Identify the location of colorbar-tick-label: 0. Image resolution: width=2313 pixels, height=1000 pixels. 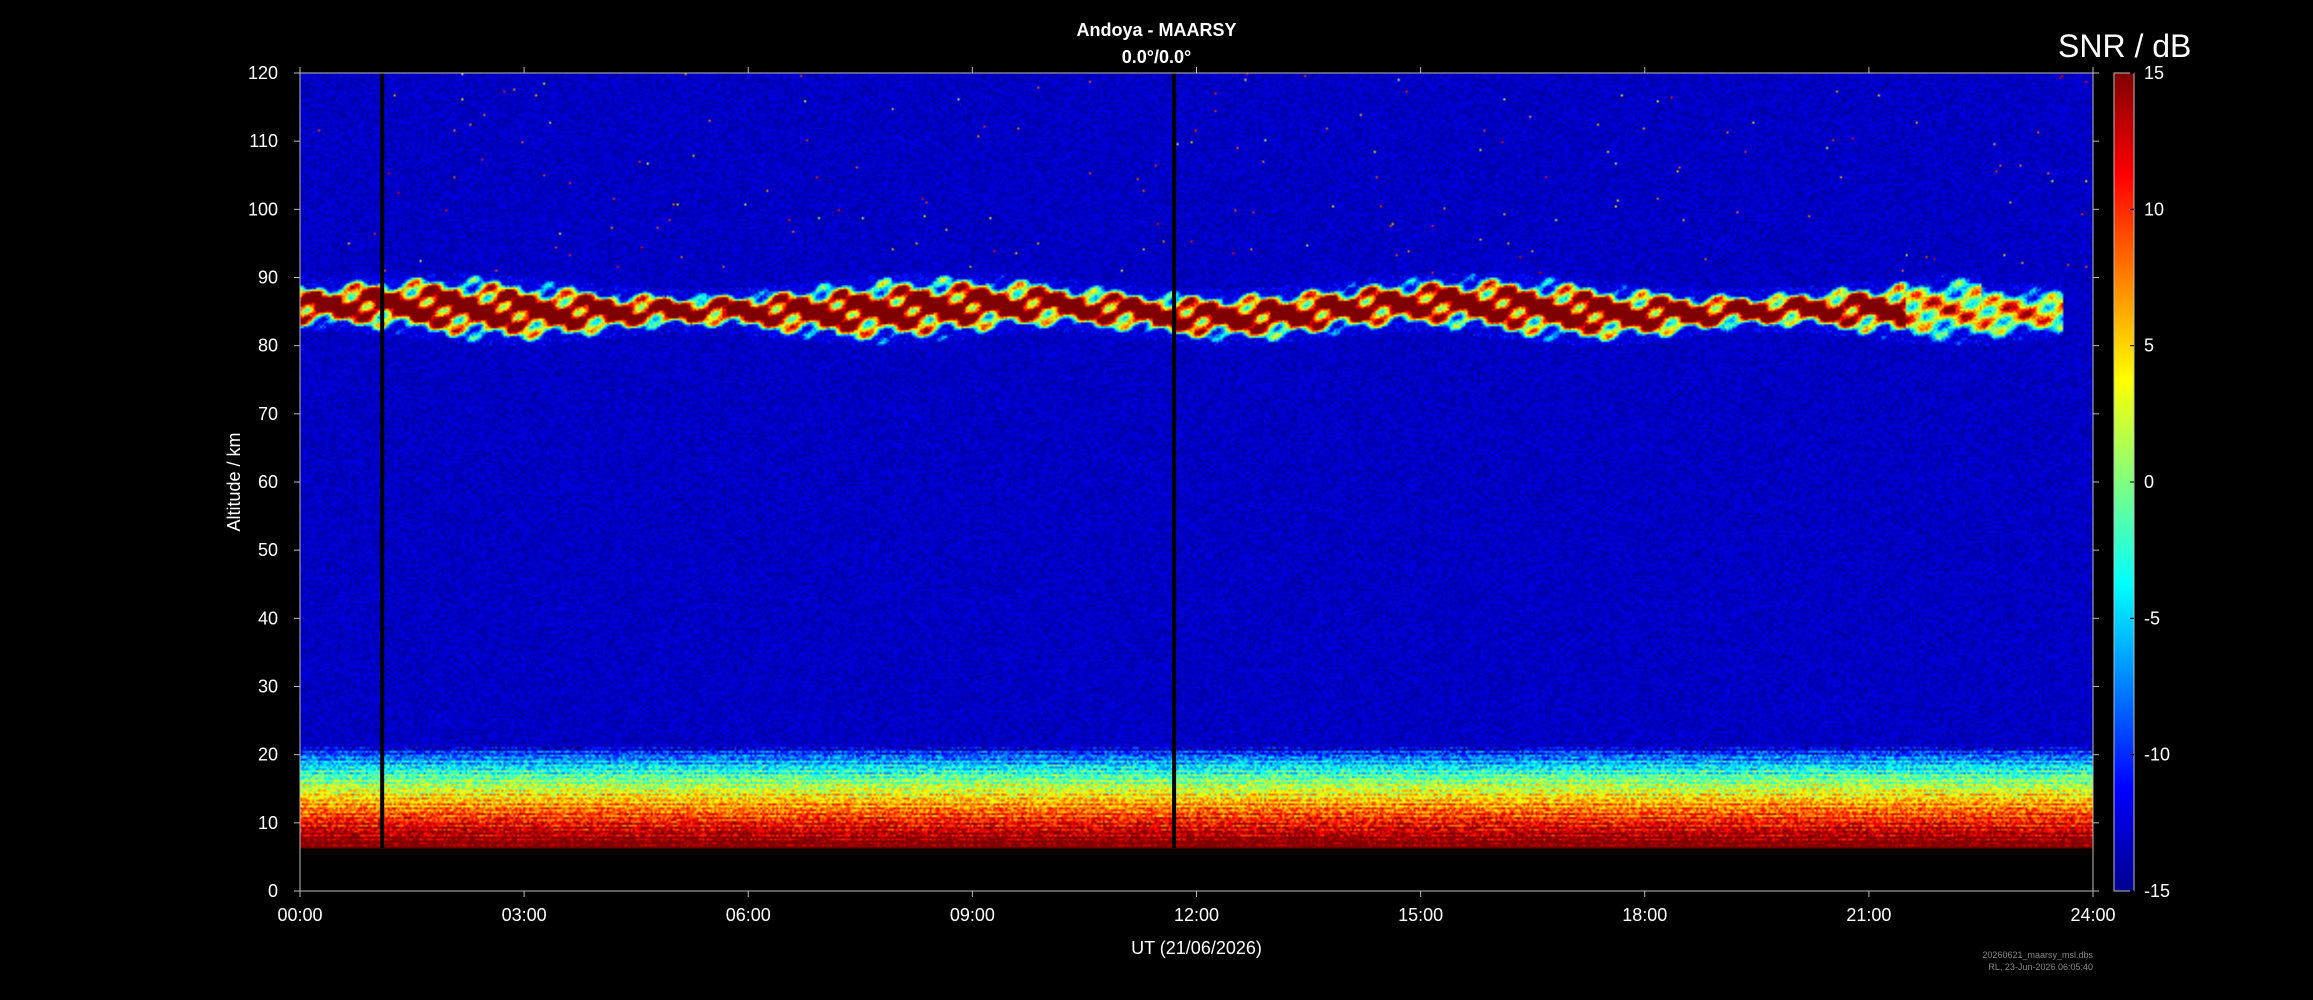
(2149, 482).